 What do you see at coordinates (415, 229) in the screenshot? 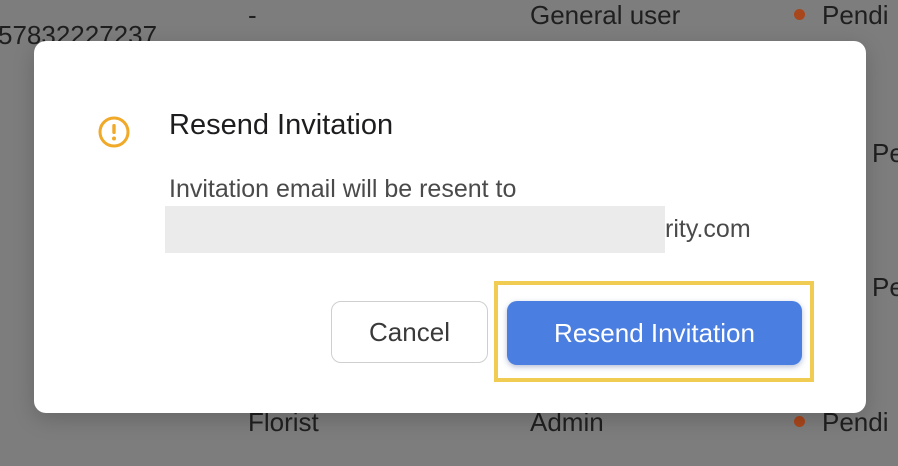
I see `redacted-email-block` at bounding box center [415, 229].